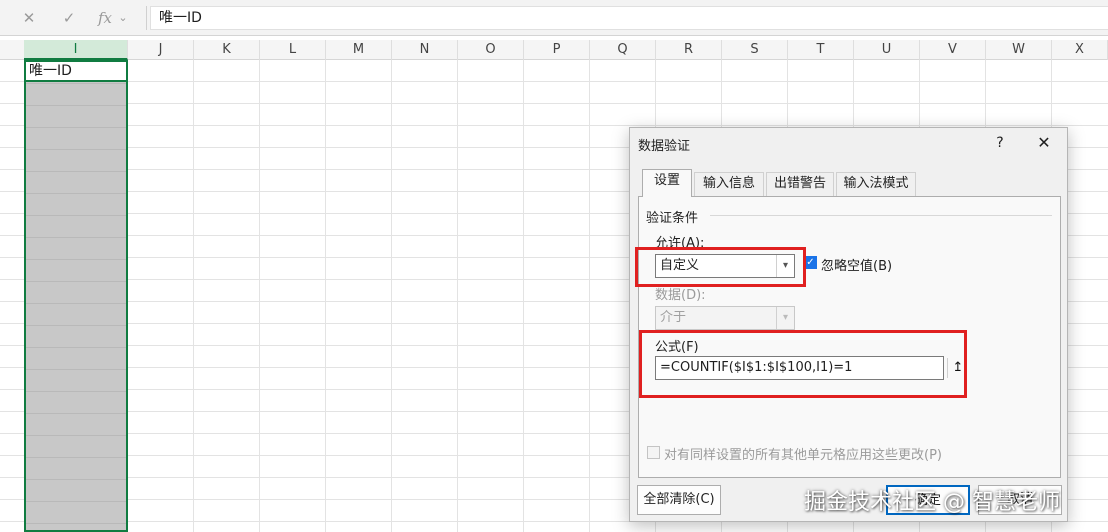  What do you see at coordinates (227, 50) in the screenshot?
I see `column-header-k: K` at bounding box center [227, 50].